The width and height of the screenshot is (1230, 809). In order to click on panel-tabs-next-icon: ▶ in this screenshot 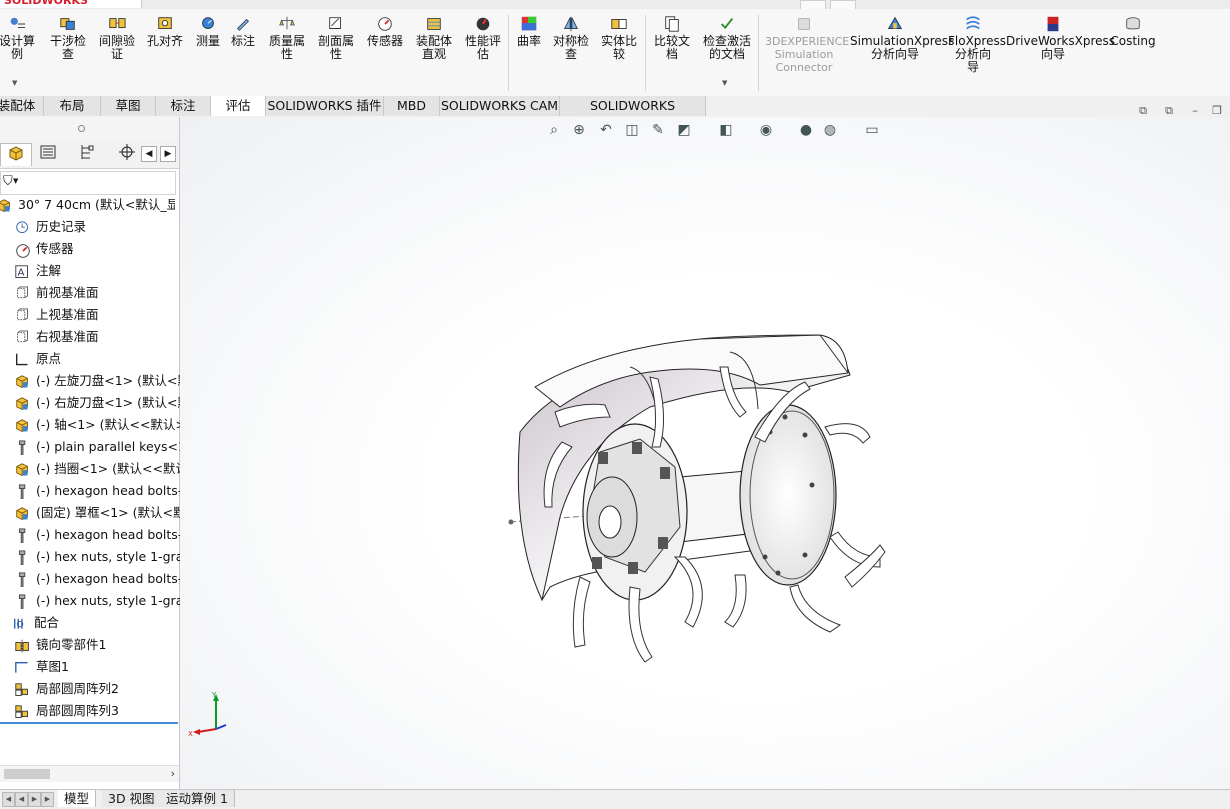, I will do `click(168, 154)`.